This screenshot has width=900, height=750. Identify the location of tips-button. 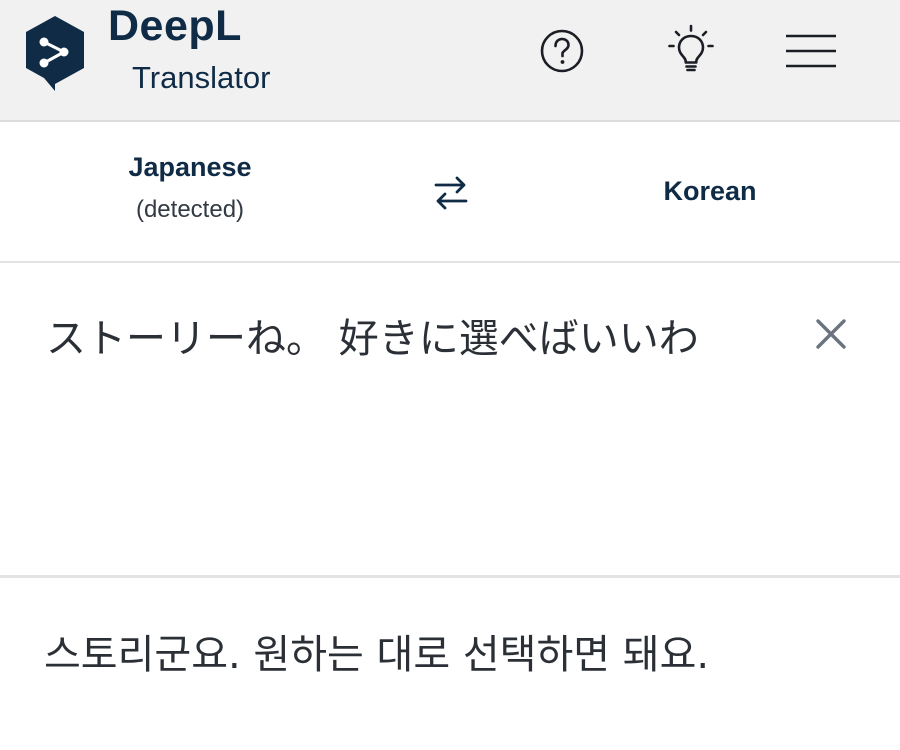
(691, 51).